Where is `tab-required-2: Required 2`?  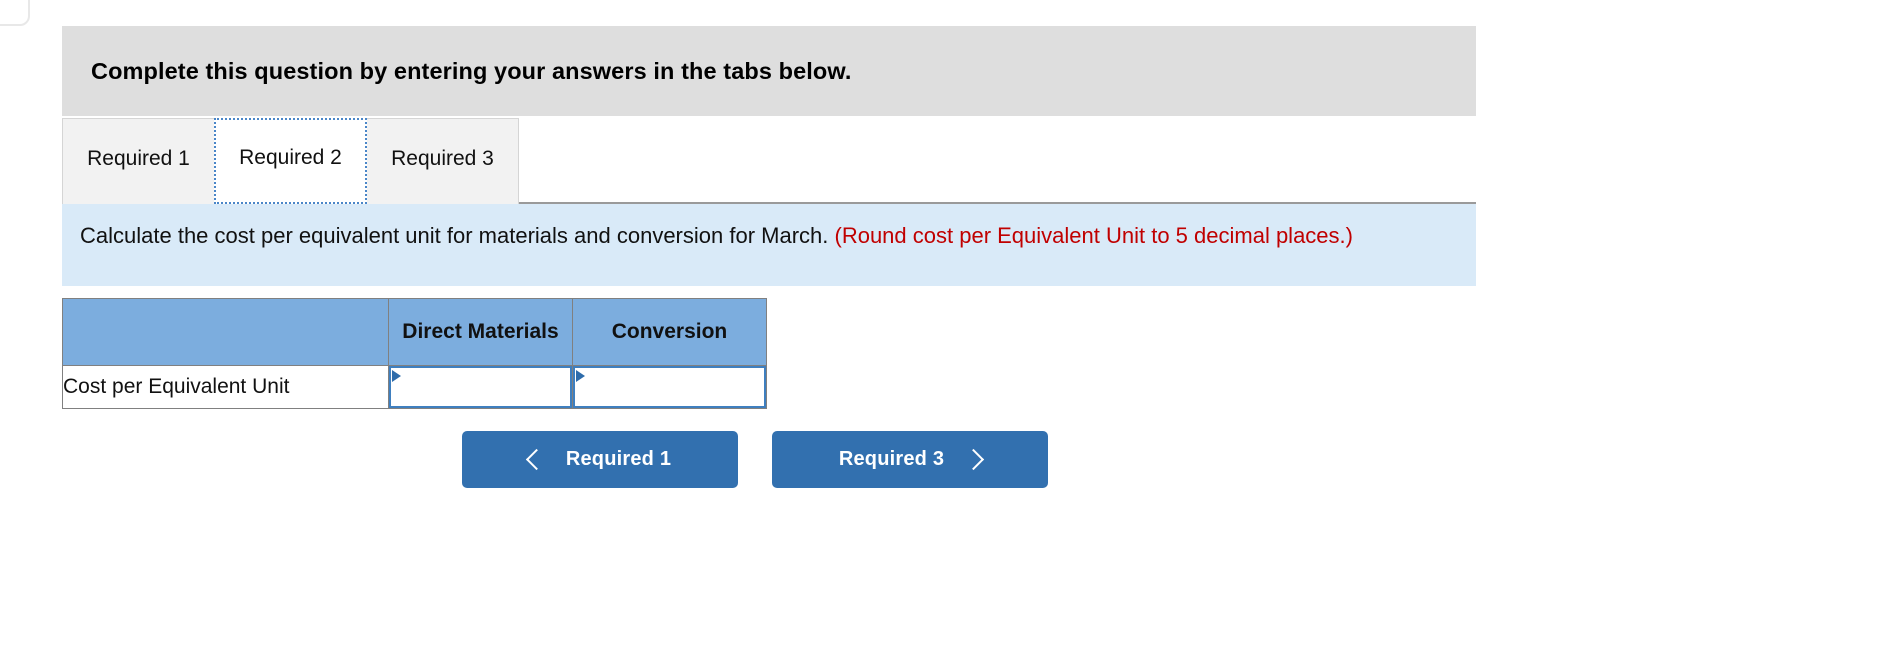 tab-required-2: Required 2 is located at coordinates (290, 161).